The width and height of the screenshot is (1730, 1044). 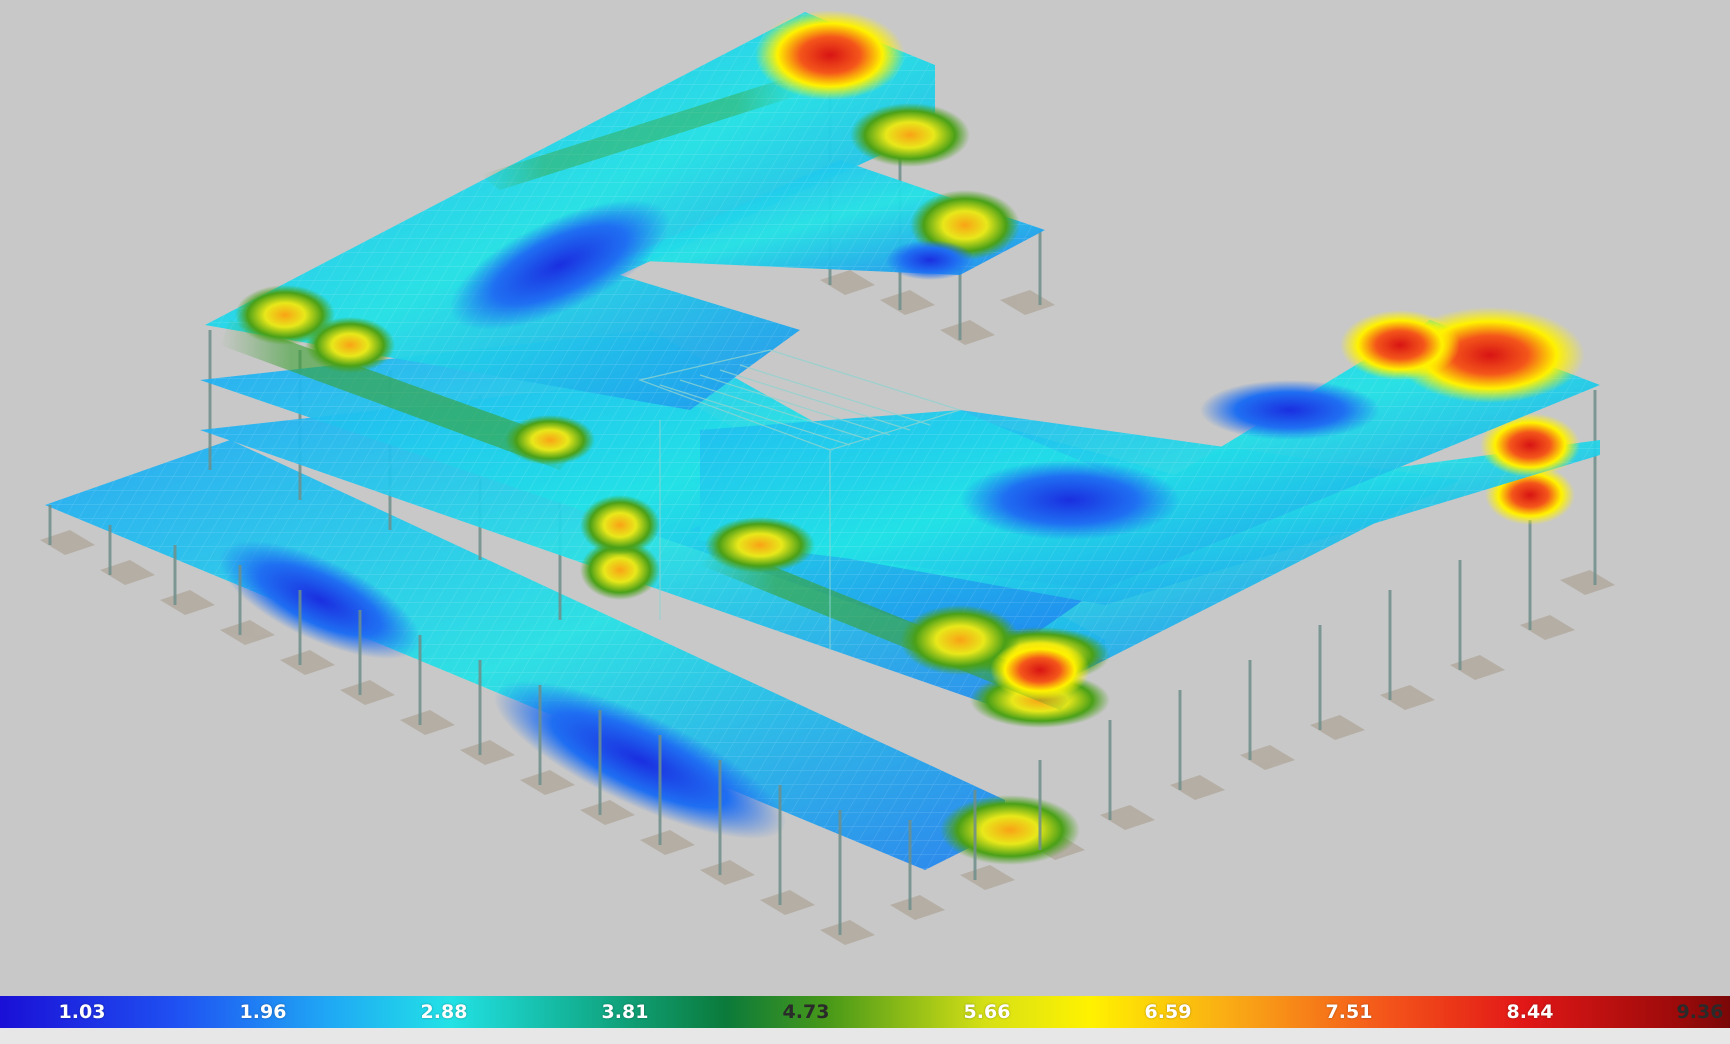 What do you see at coordinates (865, 1036) in the screenshot?
I see `status-strip` at bounding box center [865, 1036].